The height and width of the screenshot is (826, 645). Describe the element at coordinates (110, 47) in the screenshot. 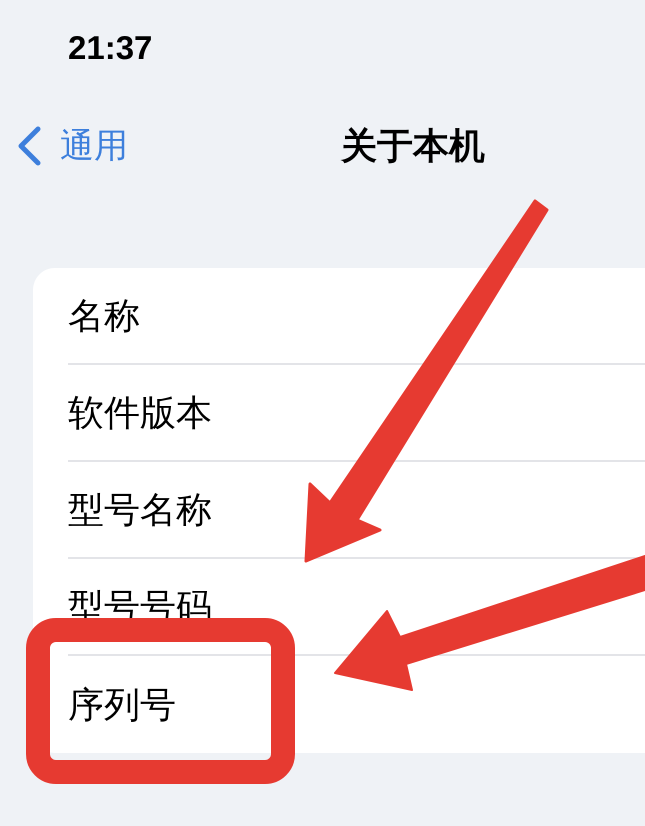

I see `status-time: 21:37` at that location.